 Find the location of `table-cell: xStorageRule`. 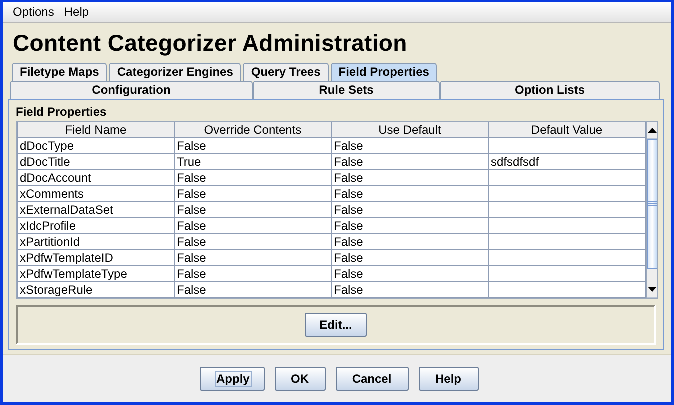

table-cell: xStorageRule is located at coordinates (96, 290).